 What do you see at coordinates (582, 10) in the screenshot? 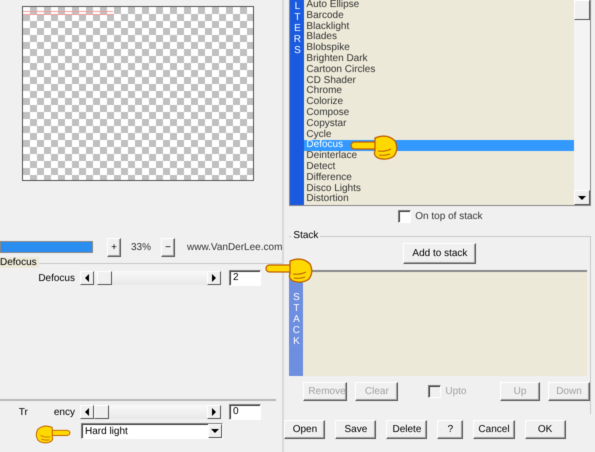
I see `scroll-thumb` at bounding box center [582, 10].